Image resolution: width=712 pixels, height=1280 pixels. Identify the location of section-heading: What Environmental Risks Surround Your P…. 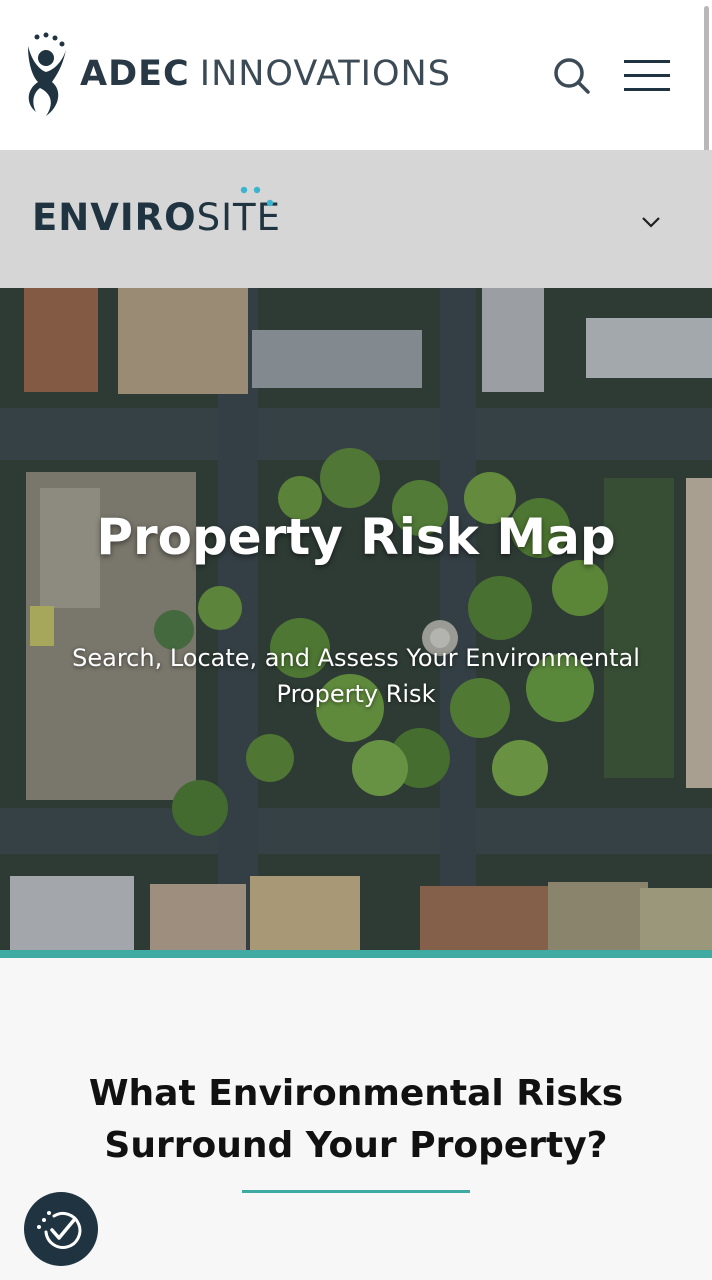
(356, 1119).